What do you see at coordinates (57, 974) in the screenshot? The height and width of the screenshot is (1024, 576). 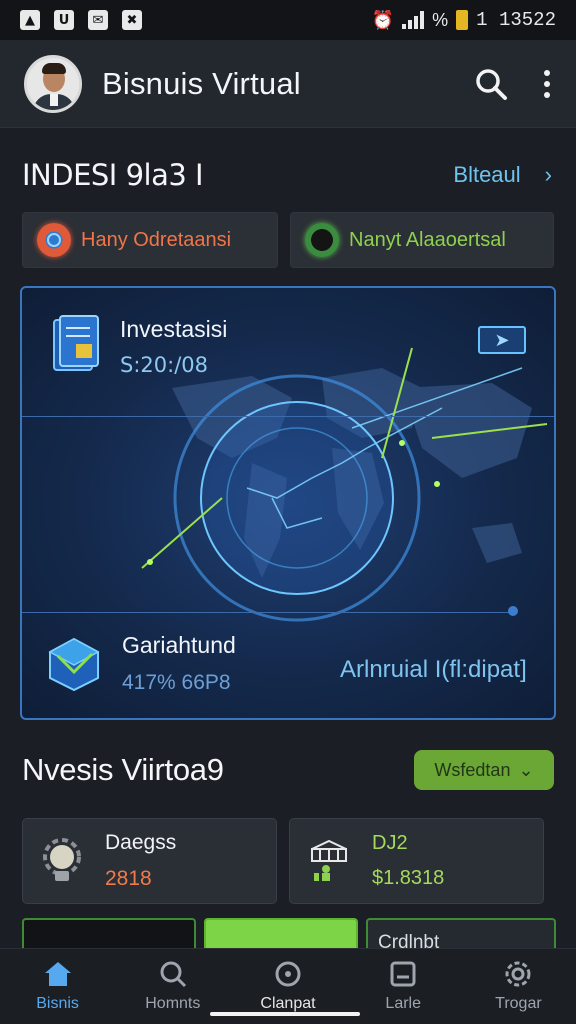 I see `home-icon` at bounding box center [57, 974].